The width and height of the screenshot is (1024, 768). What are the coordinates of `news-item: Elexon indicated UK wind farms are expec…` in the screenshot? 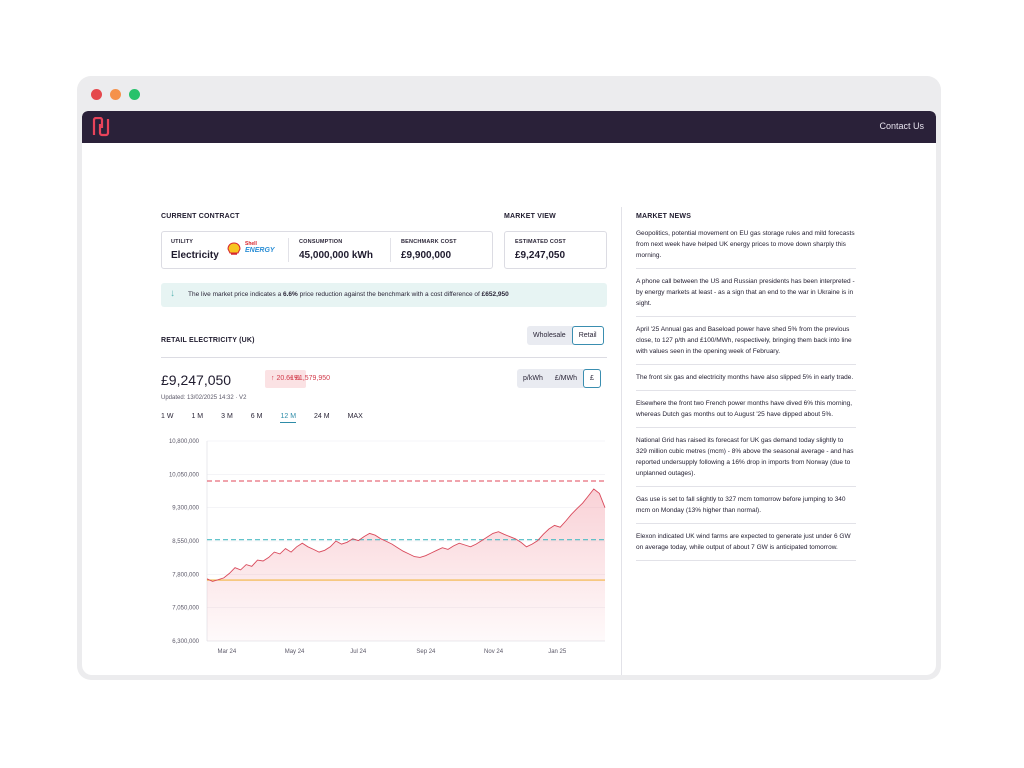 It's located at (746, 542).